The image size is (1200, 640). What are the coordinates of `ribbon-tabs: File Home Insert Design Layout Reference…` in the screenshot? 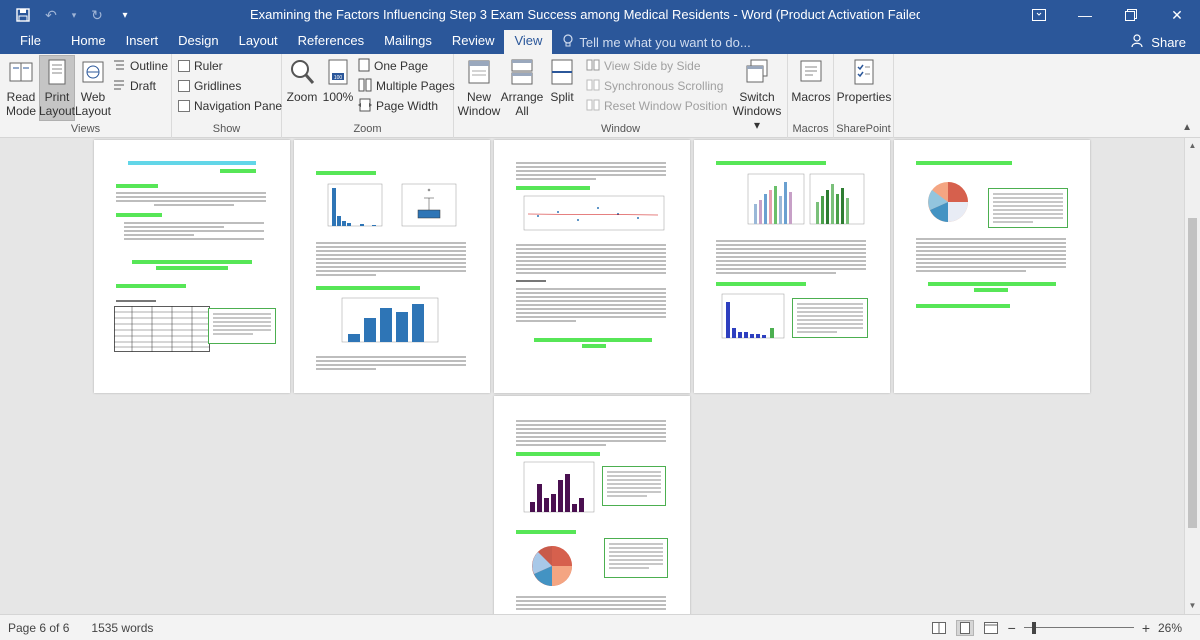 It's located at (600, 42).